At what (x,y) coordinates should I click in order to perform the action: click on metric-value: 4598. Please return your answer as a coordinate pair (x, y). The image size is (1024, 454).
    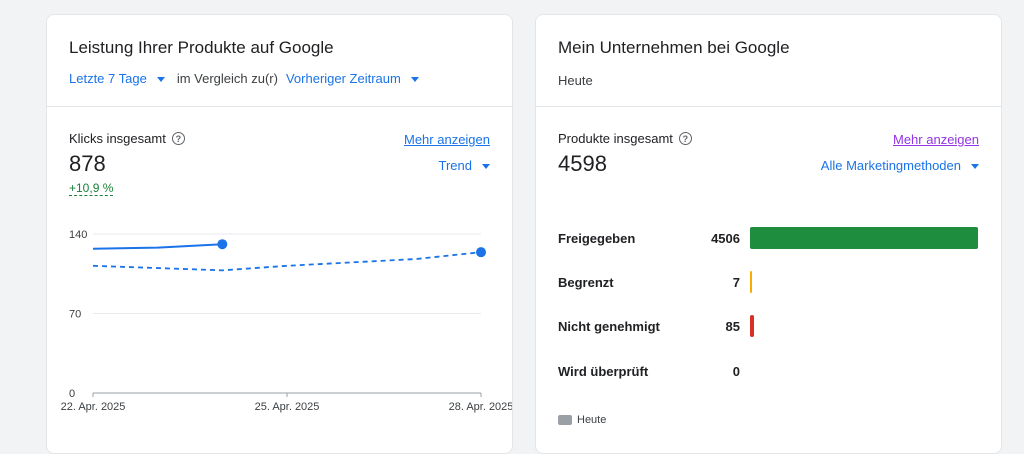
    Looking at the image, I should click on (582, 163).